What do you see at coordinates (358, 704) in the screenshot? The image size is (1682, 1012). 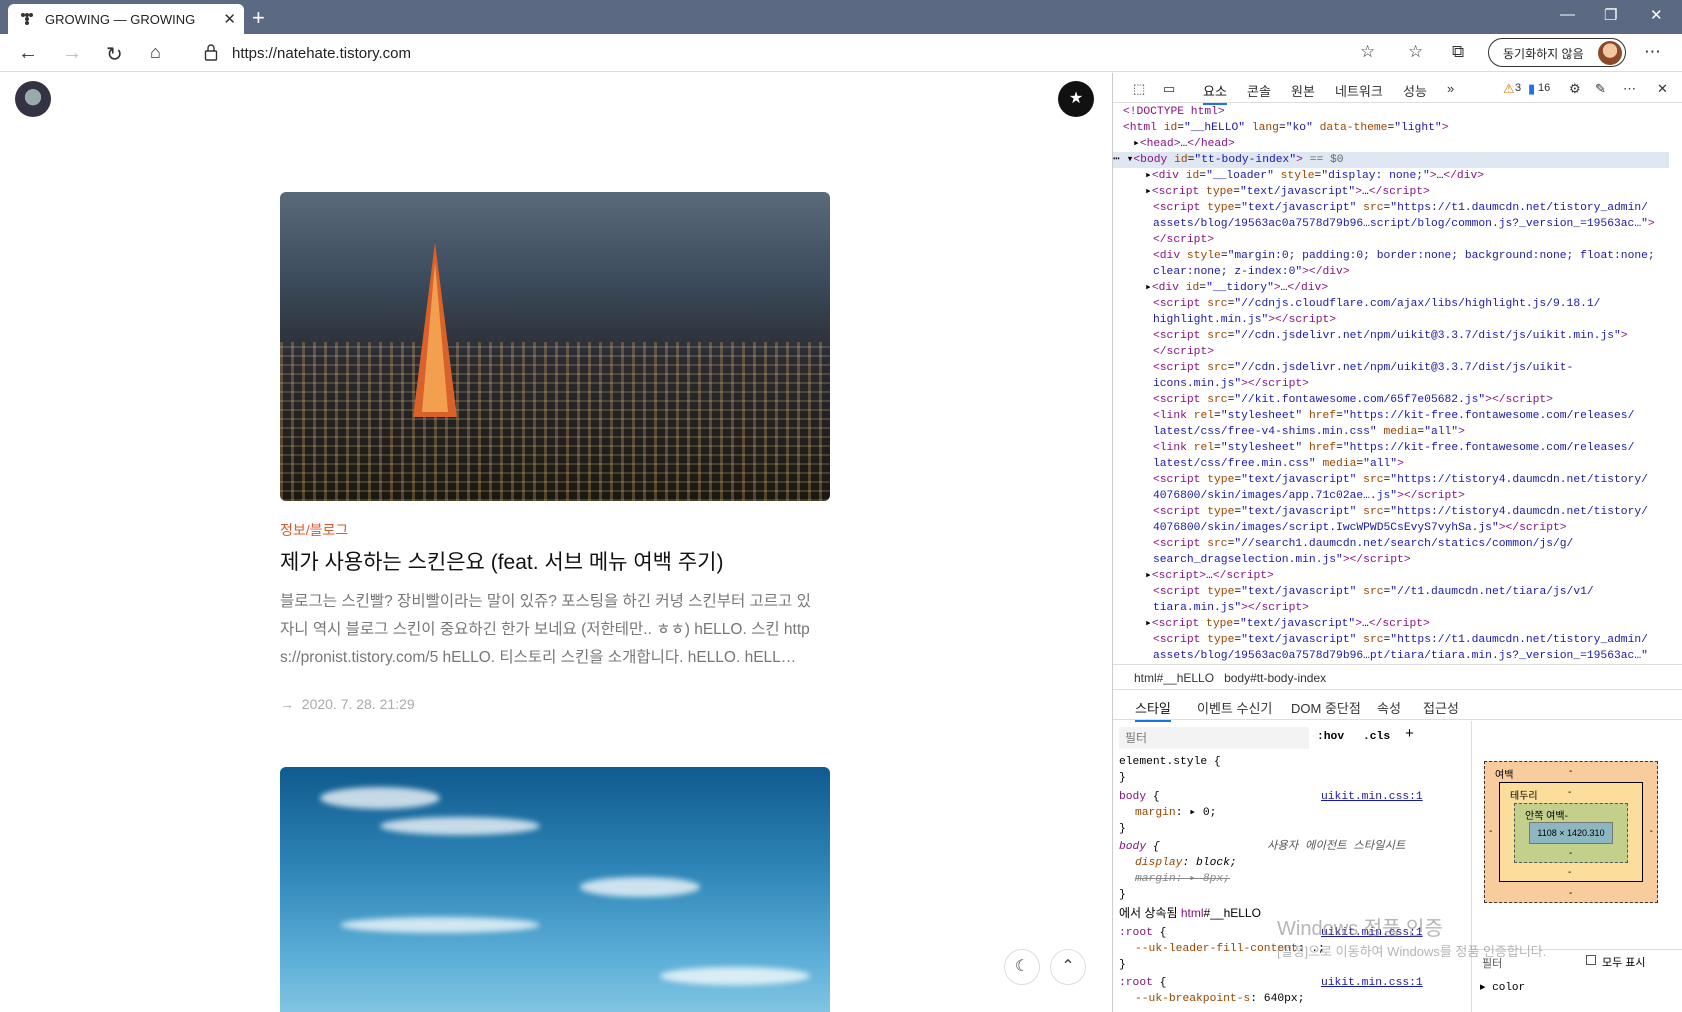 I see `post-date-text: 2020. 7. 28. 21:29` at bounding box center [358, 704].